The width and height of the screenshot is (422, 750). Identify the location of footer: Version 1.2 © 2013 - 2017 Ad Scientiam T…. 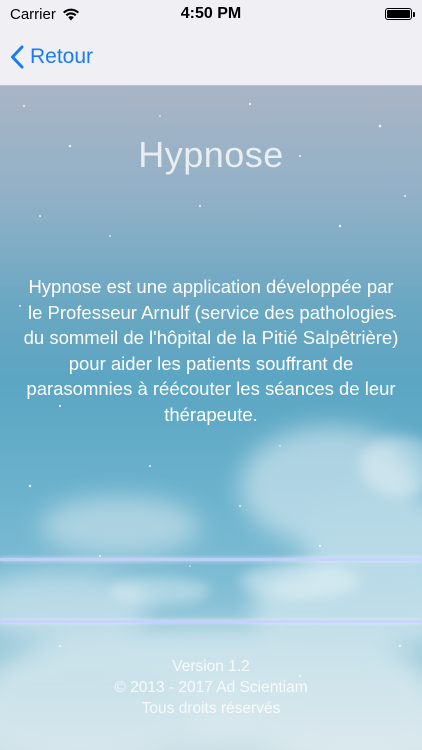
(211, 687).